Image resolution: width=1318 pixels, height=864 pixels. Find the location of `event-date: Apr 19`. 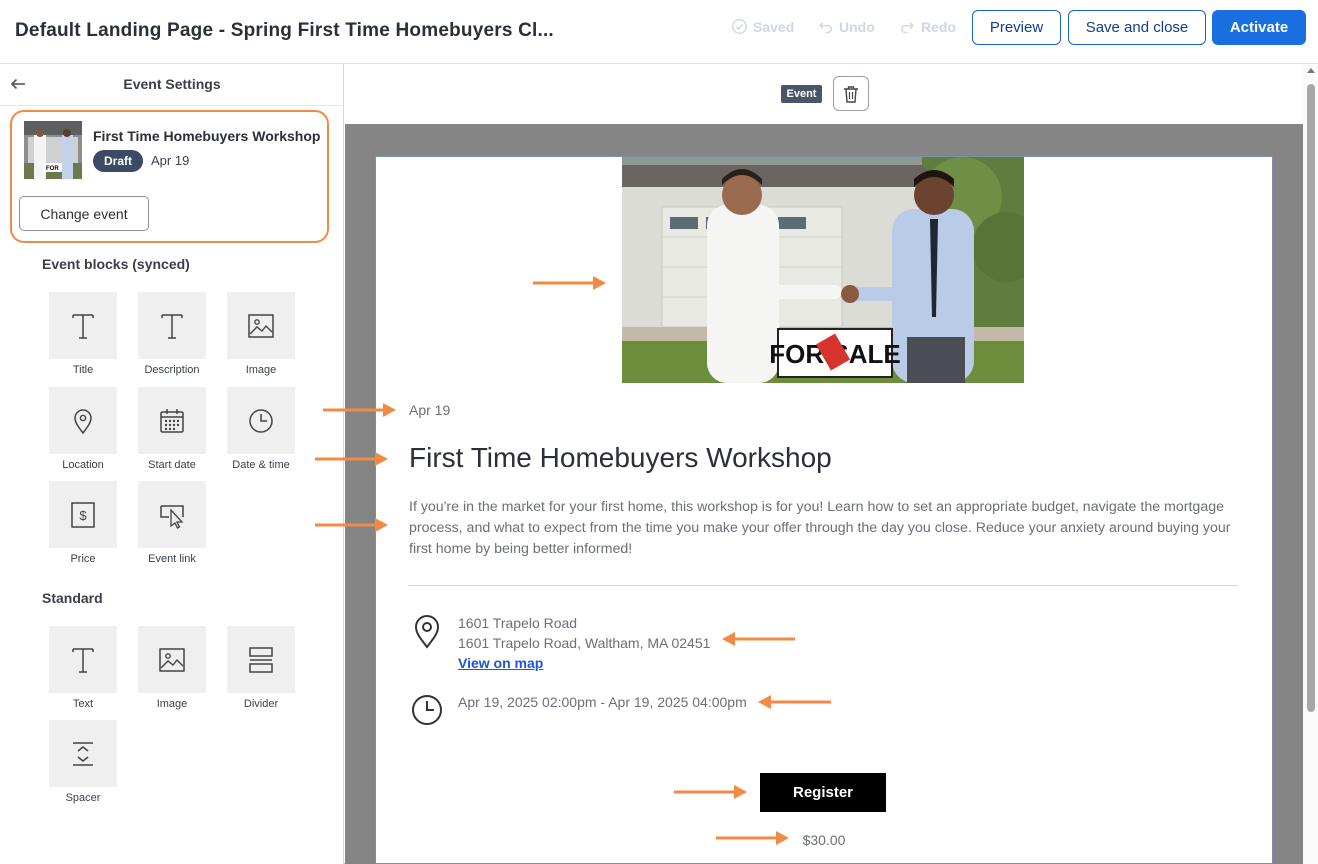

event-date: Apr 19 is located at coordinates (170, 160).